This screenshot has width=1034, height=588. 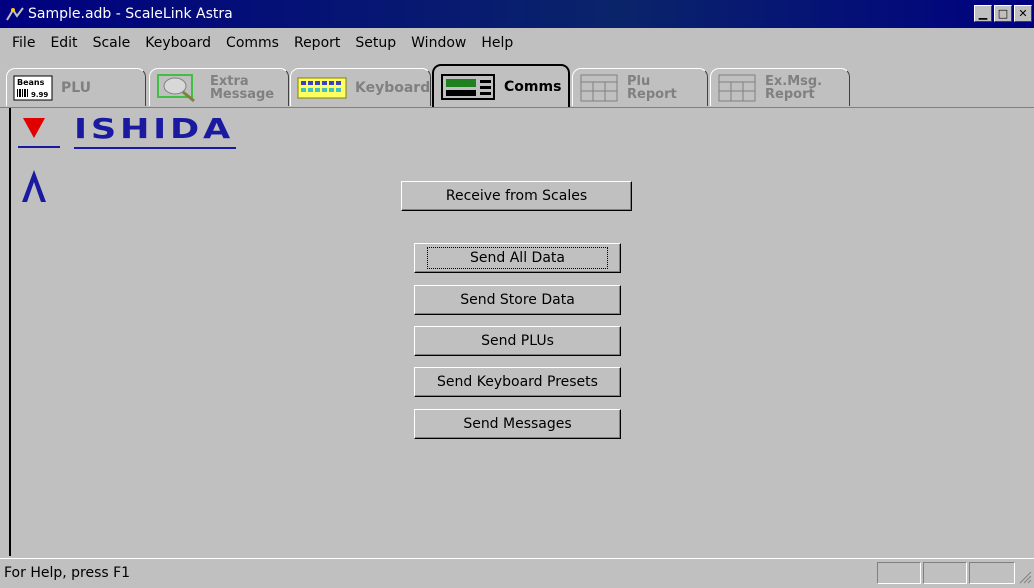 I want to click on menu-window: Window, so click(x=438, y=43).